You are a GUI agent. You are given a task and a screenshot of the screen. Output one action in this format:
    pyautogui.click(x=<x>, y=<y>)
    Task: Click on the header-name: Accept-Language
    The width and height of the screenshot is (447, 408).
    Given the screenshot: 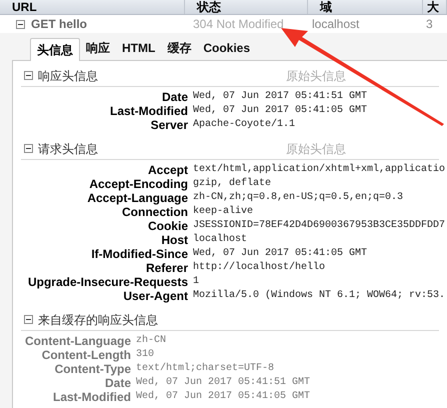 What is the action you would take?
    pyautogui.click(x=137, y=198)
    